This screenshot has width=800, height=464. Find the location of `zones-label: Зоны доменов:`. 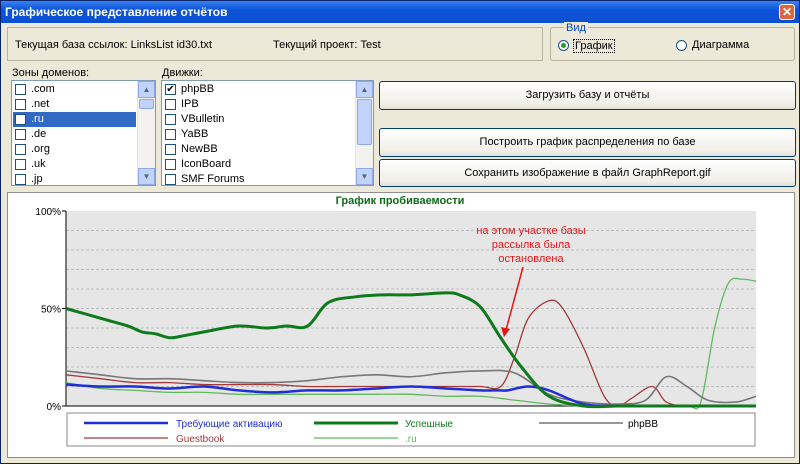

zones-label: Зоны доменов: is located at coordinates (51, 73).